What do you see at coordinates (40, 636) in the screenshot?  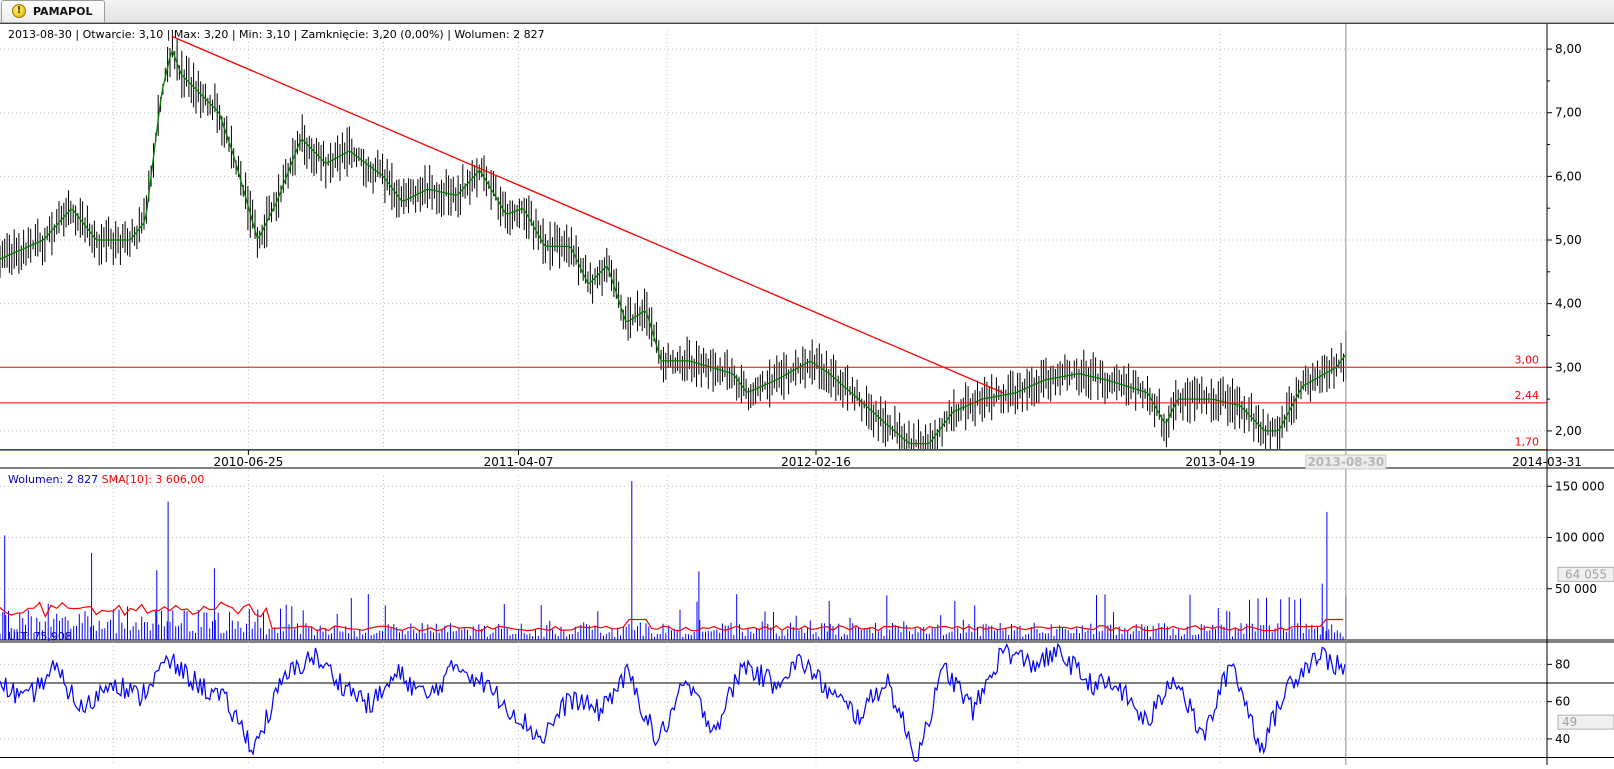 I see `ult-legend: ULT: 75,908` at bounding box center [40, 636].